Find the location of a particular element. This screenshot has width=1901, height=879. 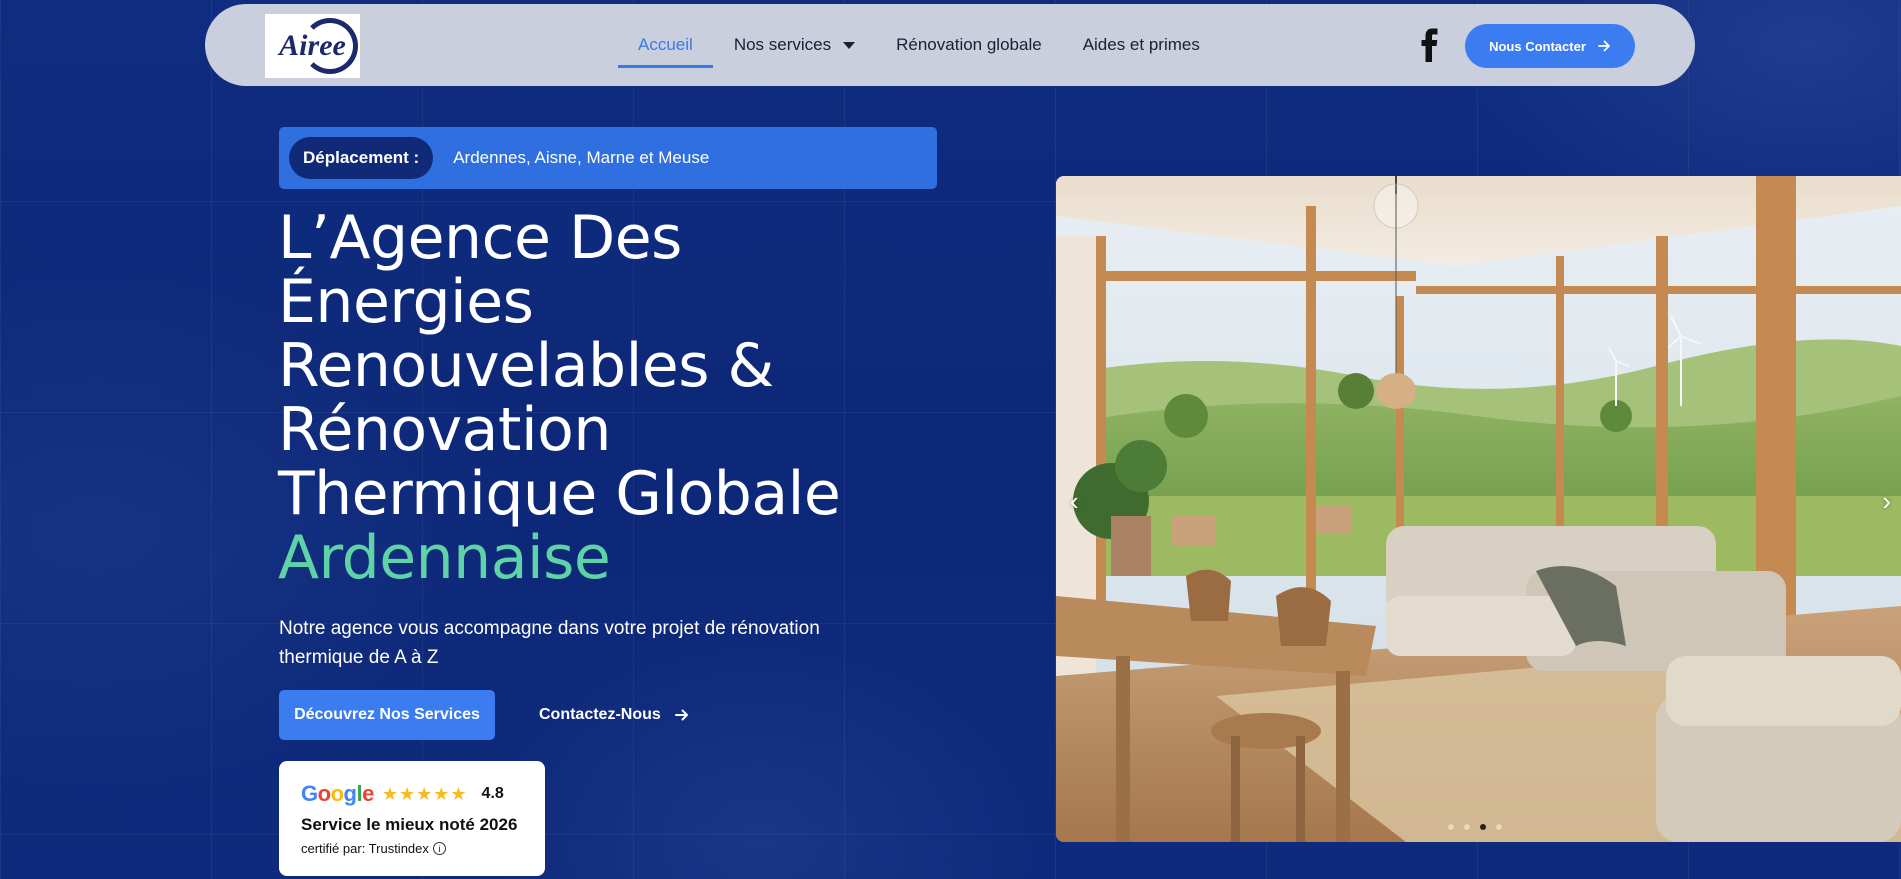

discover-services-button: Découvrez Nos Services is located at coordinates (387, 715).